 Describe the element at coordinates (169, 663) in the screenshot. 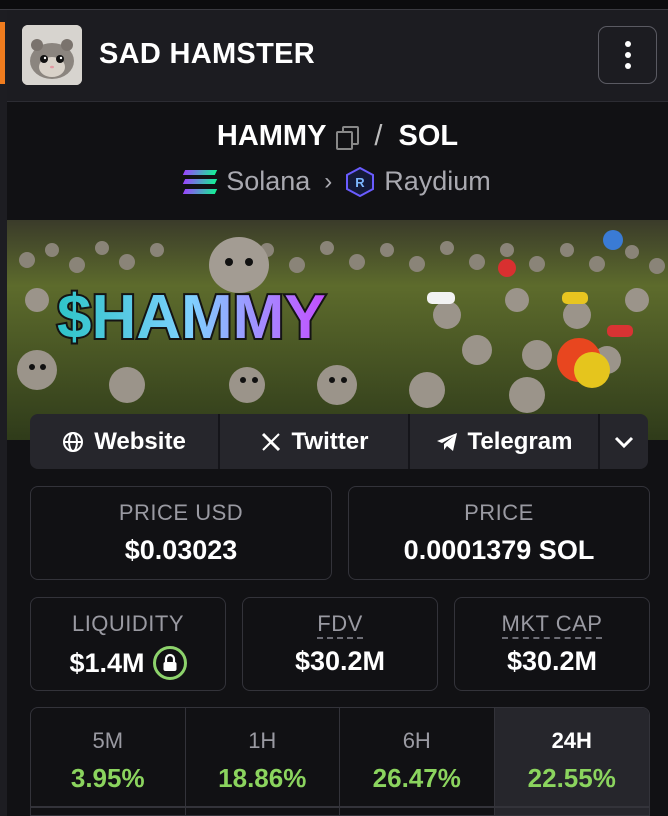

I see `lock-icon` at that location.